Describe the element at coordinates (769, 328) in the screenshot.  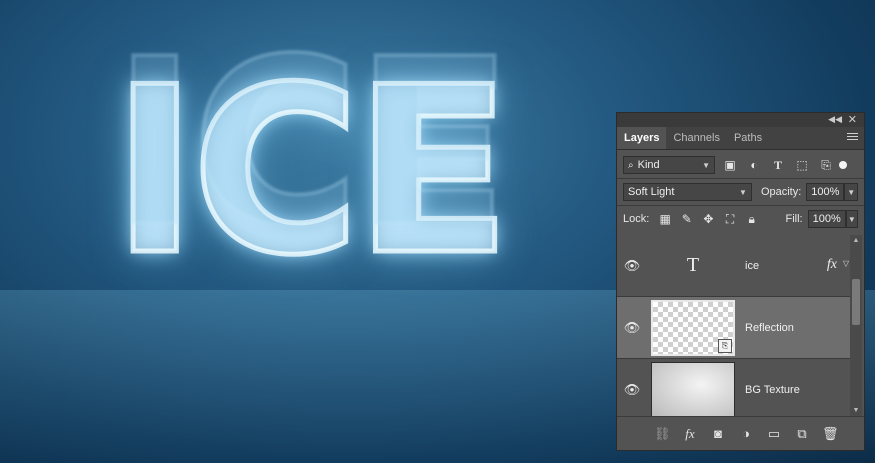
I see `layer-name: Reflection` at that location.